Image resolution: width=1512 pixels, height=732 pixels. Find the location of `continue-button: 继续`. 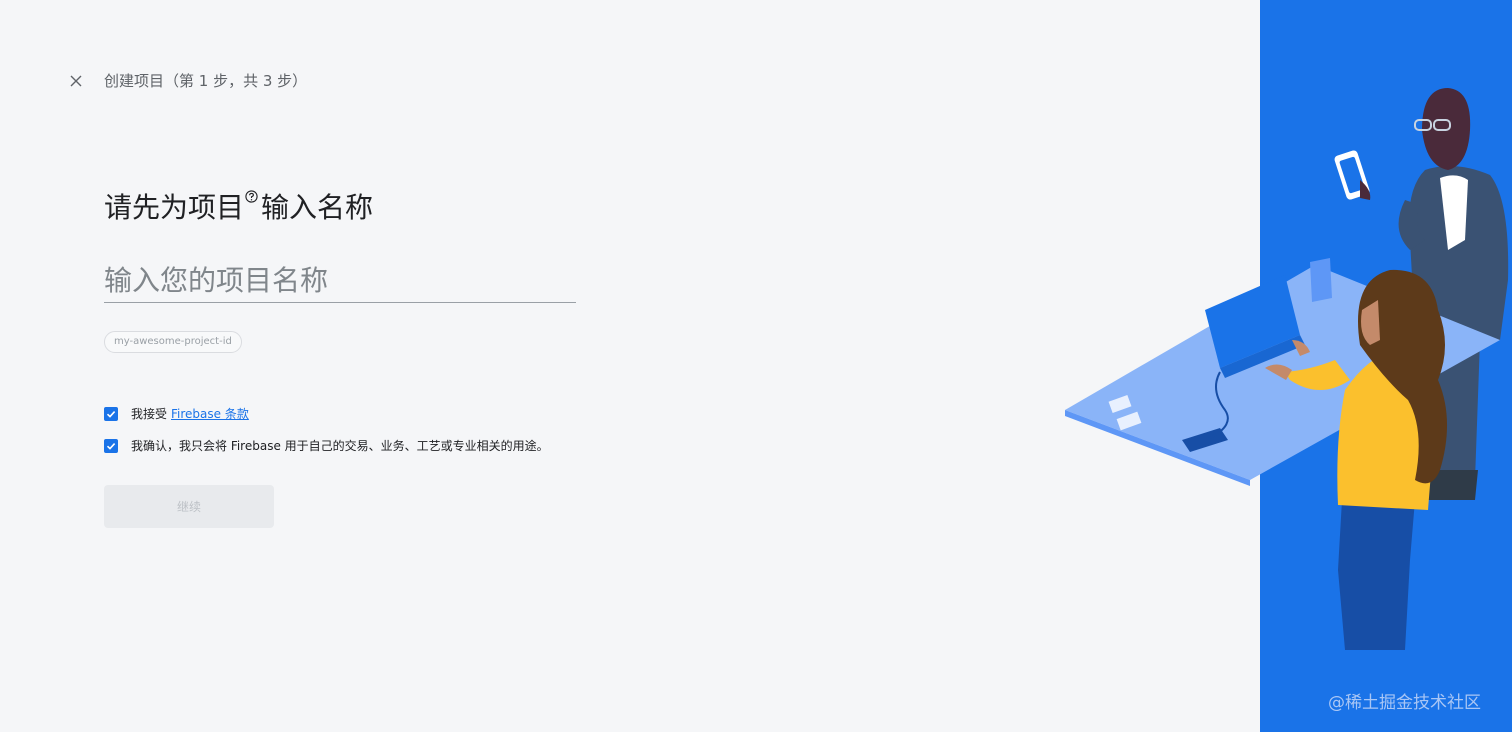

continue-button: 继续 is located at coordinates (189, 506).